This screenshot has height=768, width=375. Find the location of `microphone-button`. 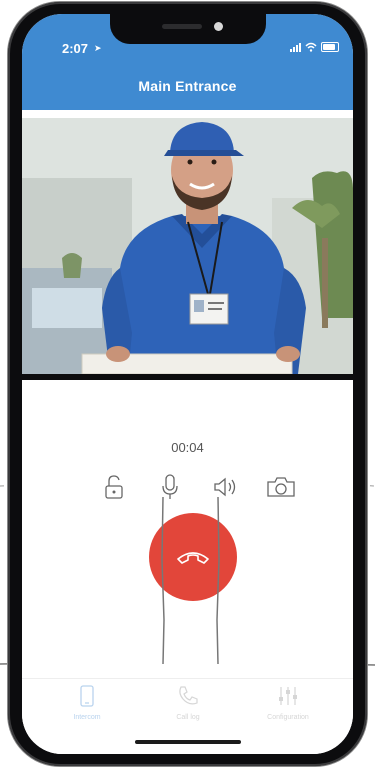

microphone-button is located at coordinates (170, 487).